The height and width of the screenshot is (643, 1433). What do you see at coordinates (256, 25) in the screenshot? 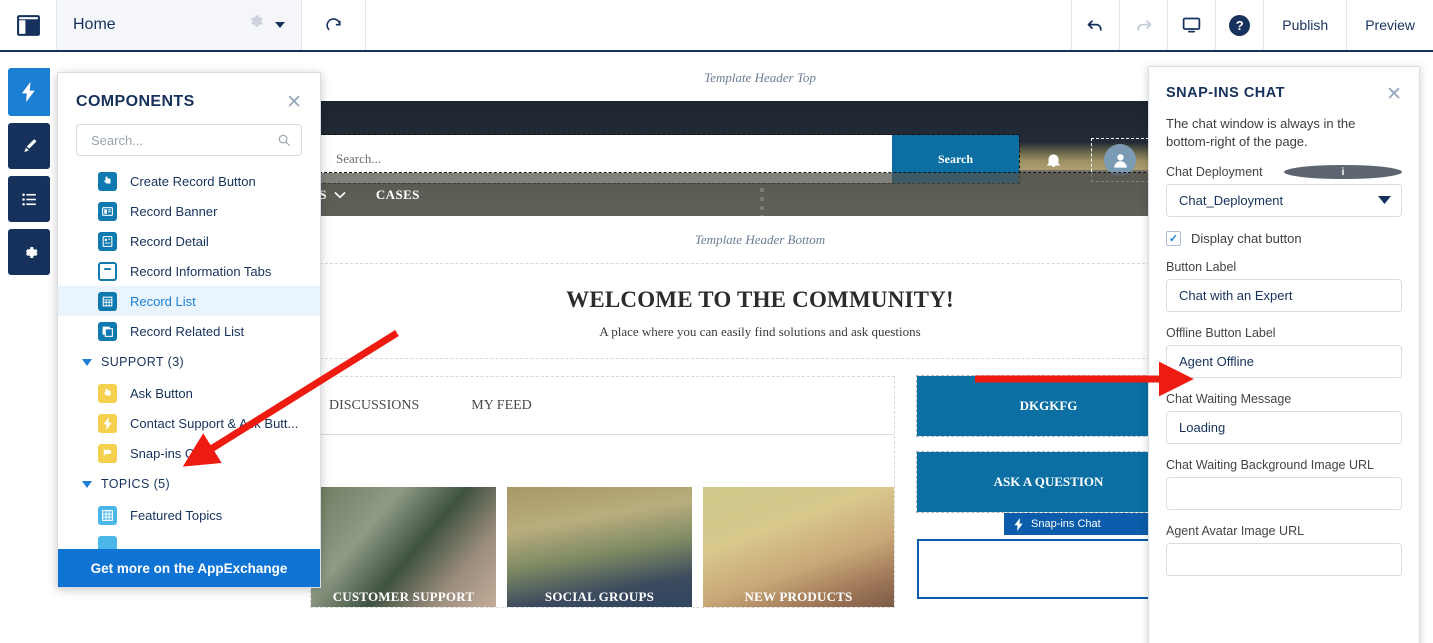
I see `gear-icon` at bounding box center [256, 25].